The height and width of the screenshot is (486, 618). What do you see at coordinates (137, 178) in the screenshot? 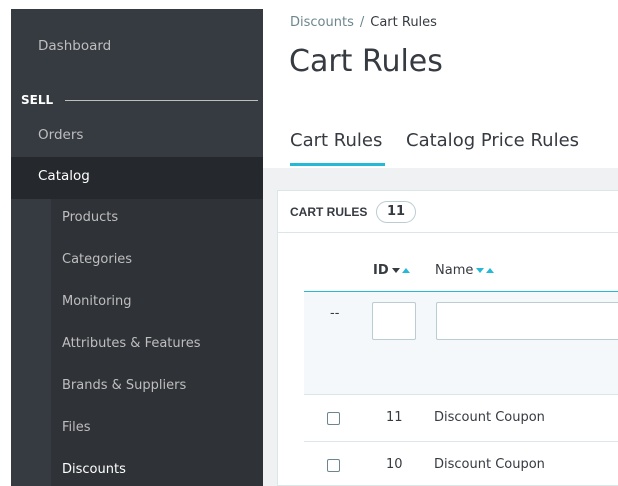
I see `nav-item-catalog: Catalog` at bounding box center [137, 178].